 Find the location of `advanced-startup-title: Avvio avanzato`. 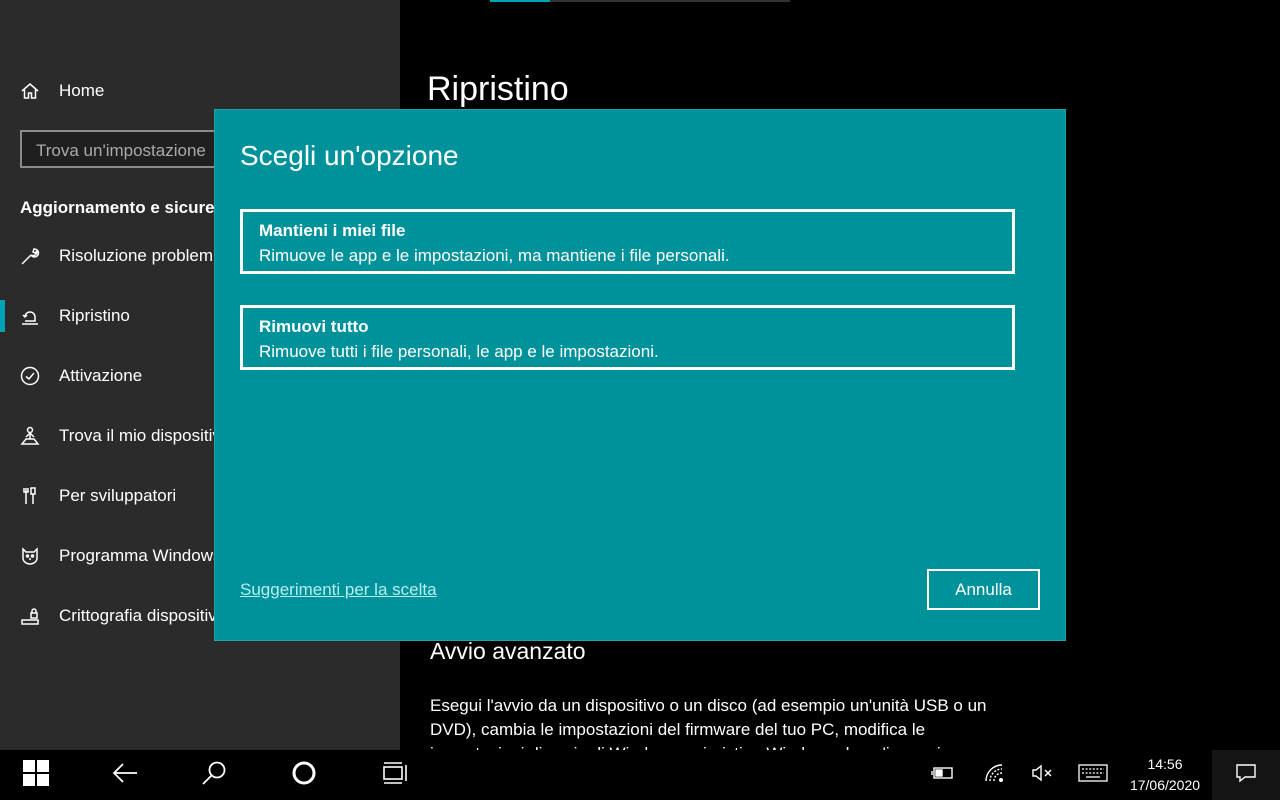

advanced-startup-title: Avvio avanzato is located at coordinates (508, 651).